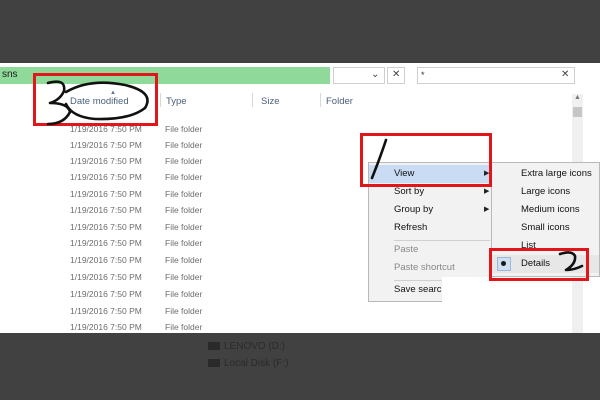  What do you see at coordinates (500, 297) in the screenshot?
I see `blank-overlay` at bounding box center [500, 297].